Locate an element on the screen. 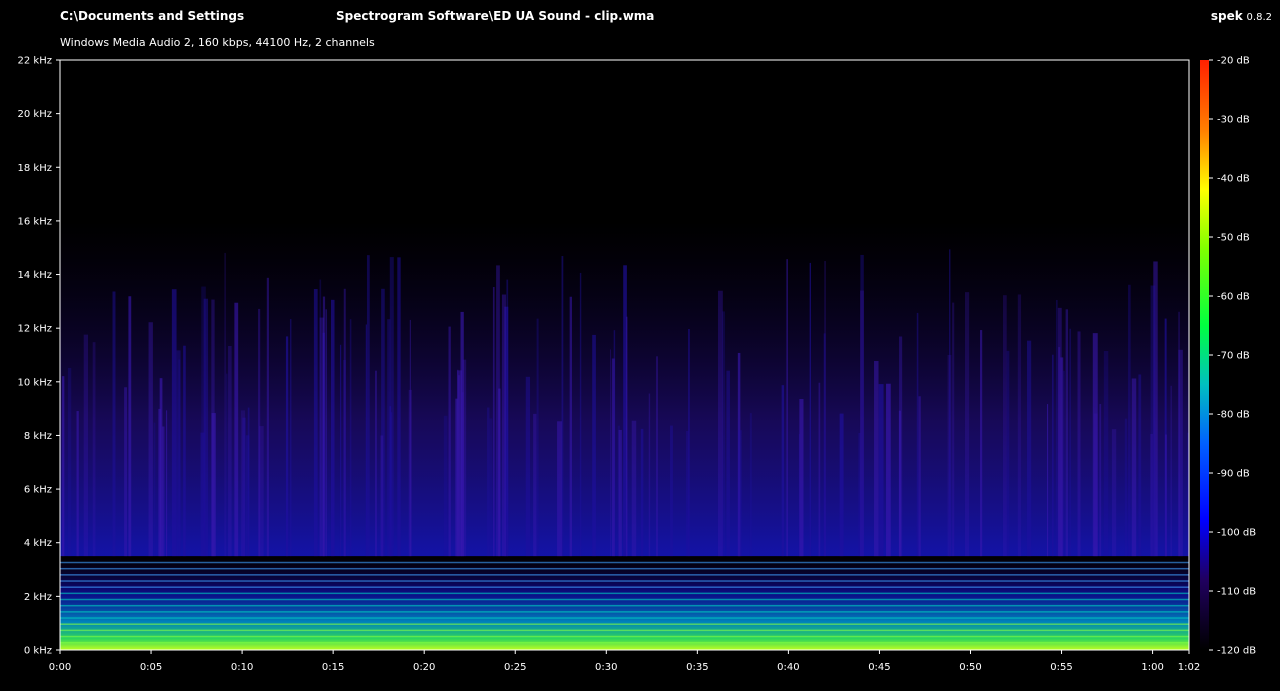  x-tick-label: 0:35 is located at coordinates (697, 667).